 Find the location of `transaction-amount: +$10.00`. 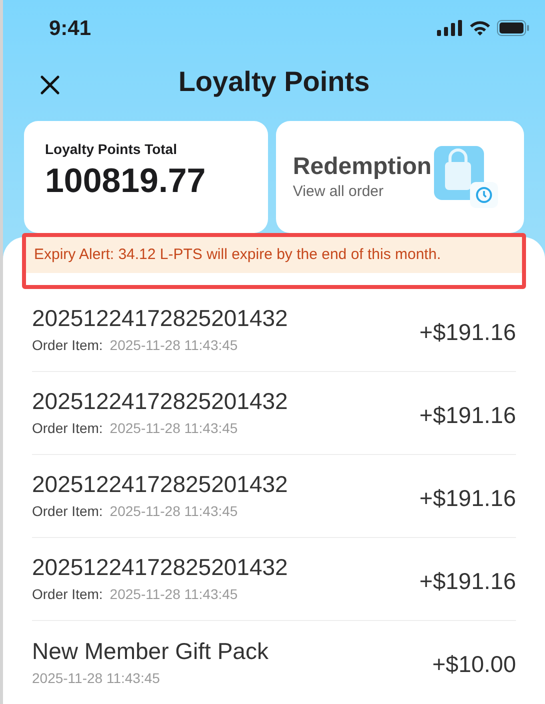

transaction-amount: +$10.00 is located at coordinates (474, 665).